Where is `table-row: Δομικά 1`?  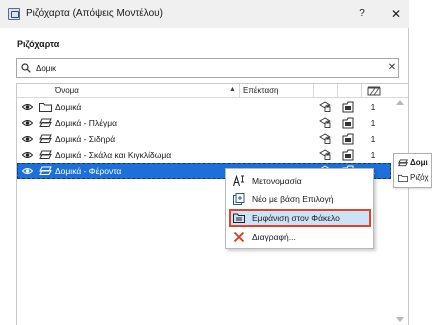 table-row: Δομικά 1 is located at coordinates (204, 107).